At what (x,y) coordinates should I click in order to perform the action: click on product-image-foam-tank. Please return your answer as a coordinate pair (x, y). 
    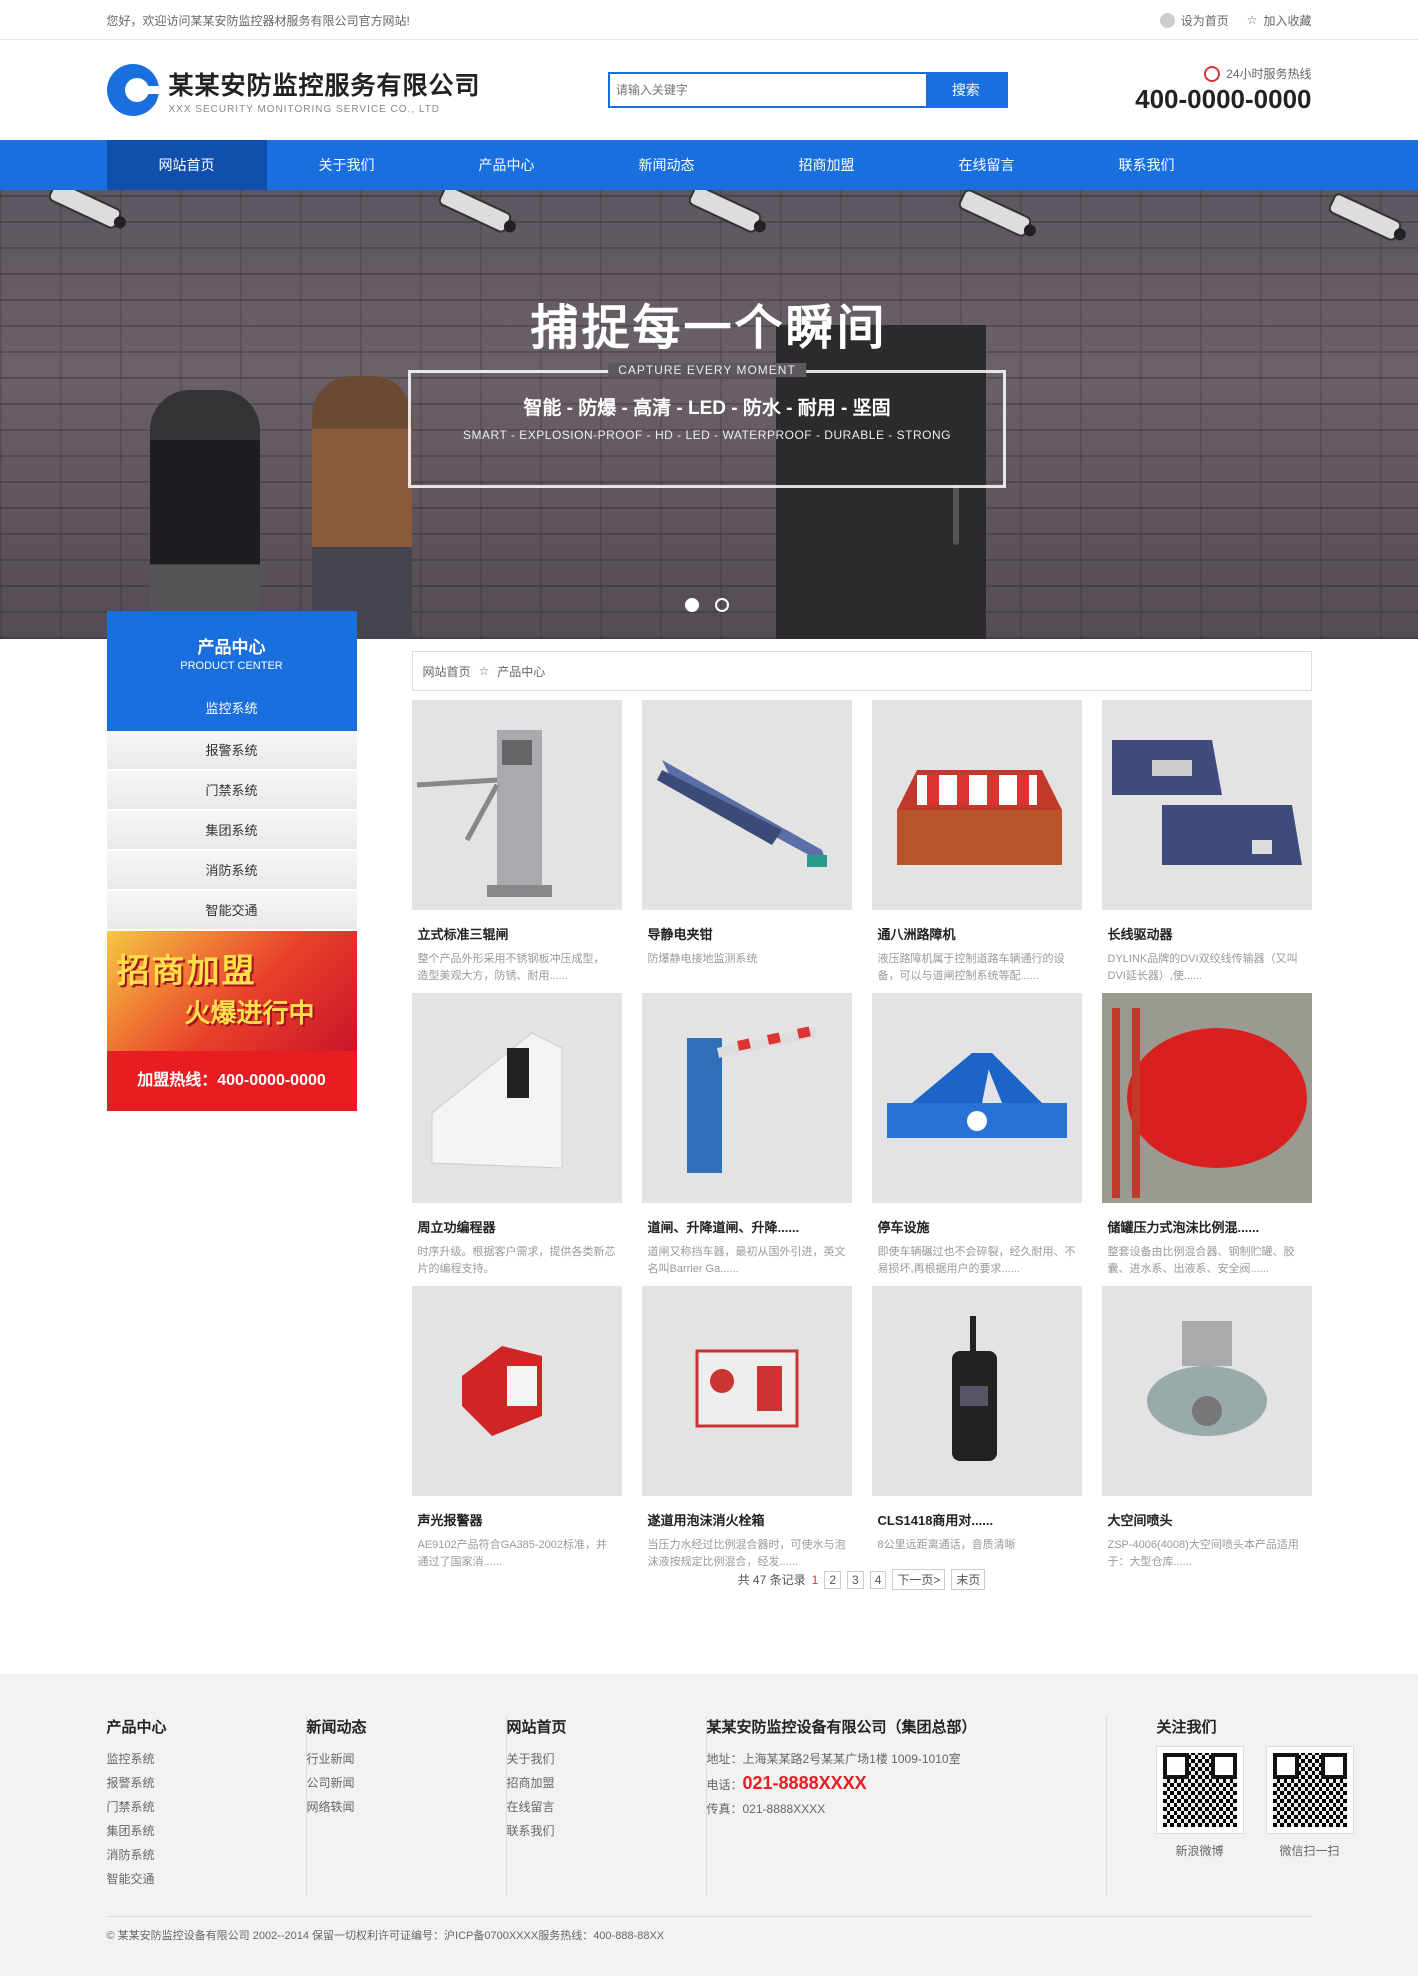
    Looking at the image, I should click on (1206, 1098).